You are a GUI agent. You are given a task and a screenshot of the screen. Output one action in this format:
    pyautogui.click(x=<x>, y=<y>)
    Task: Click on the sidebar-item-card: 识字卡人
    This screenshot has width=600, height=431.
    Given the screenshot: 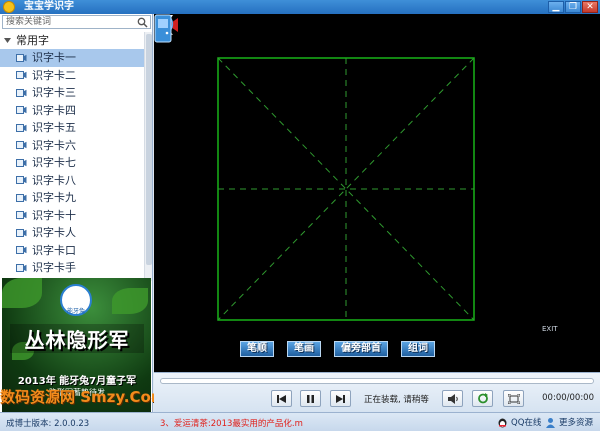 What is the action you would take?
    pyautogui.click(x=72, y=233)
    